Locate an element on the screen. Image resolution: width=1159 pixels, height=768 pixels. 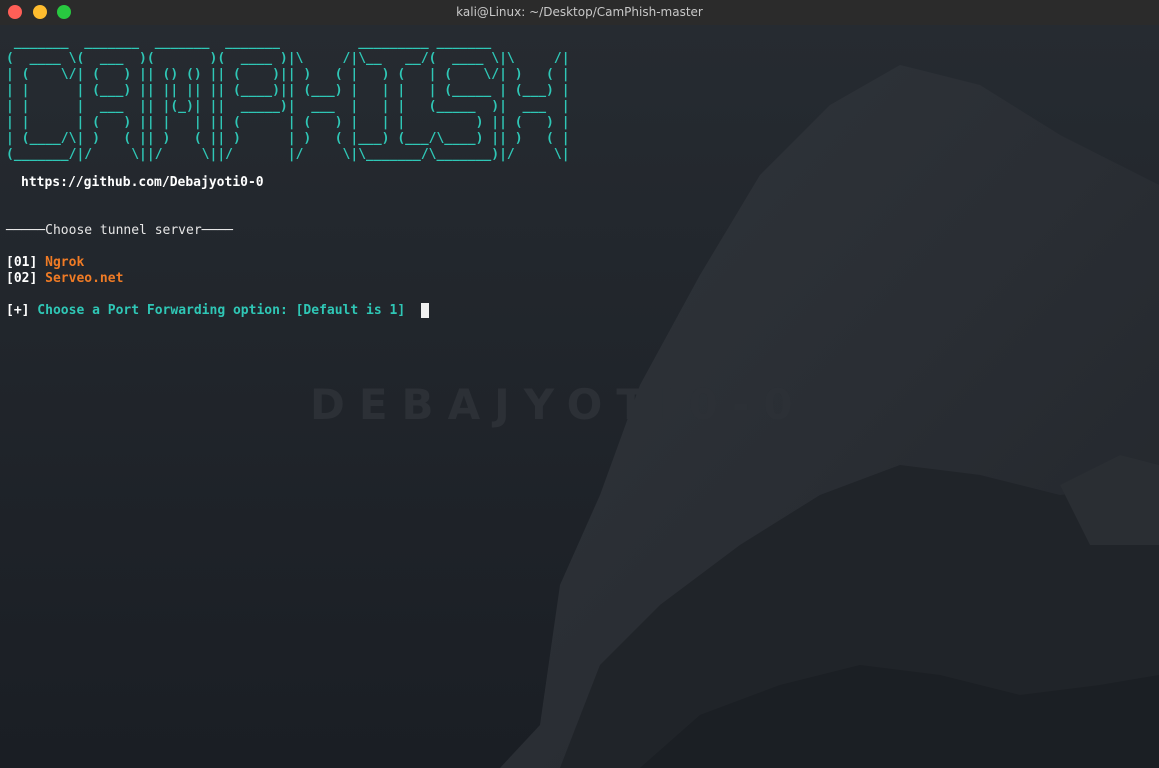
option-number: [02] is located at coordinates (22, 278).